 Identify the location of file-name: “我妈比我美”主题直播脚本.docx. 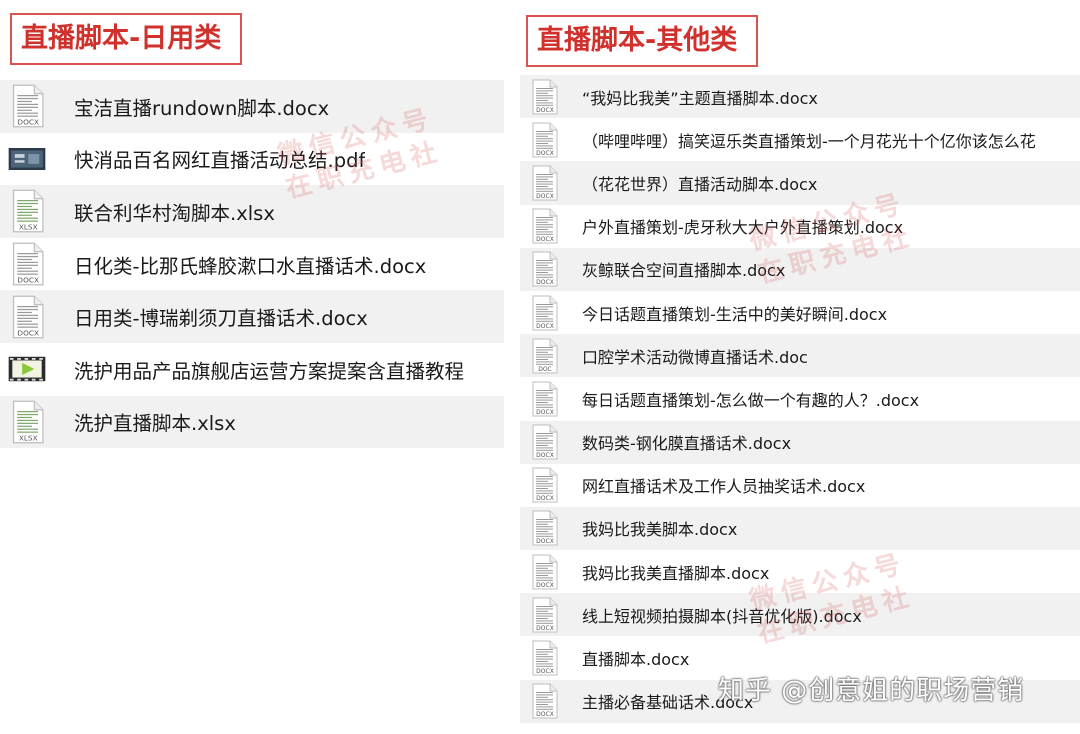
(700, 97).